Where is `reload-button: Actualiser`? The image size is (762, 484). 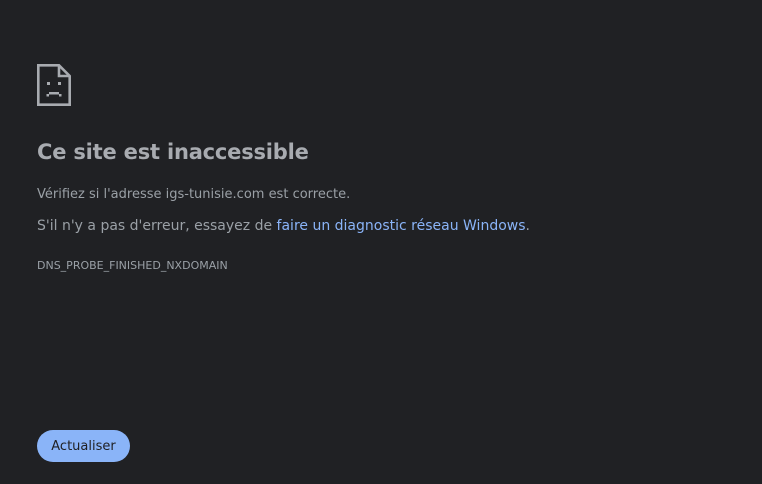 reload-button: Actualiser is located at coordinates (83, 446).